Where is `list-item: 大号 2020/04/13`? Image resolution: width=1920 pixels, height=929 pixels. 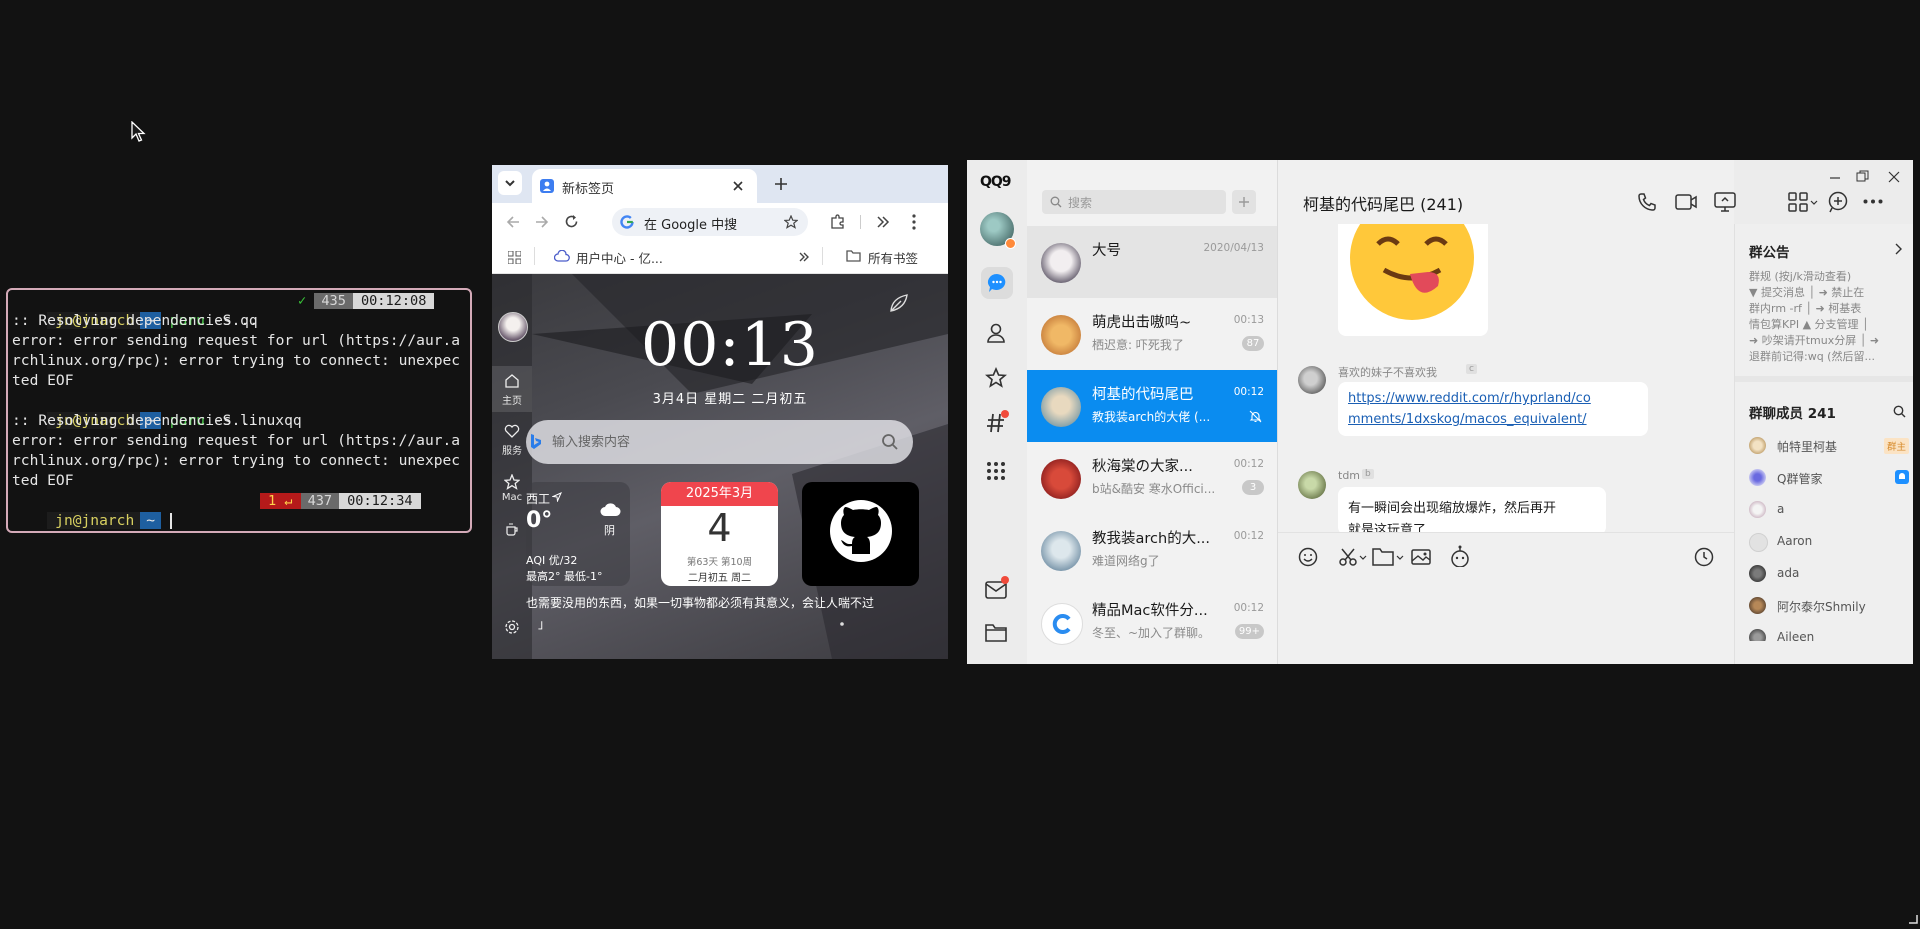 list-item: 大号 2020/04/13 is located at coordinates (1152, 262).